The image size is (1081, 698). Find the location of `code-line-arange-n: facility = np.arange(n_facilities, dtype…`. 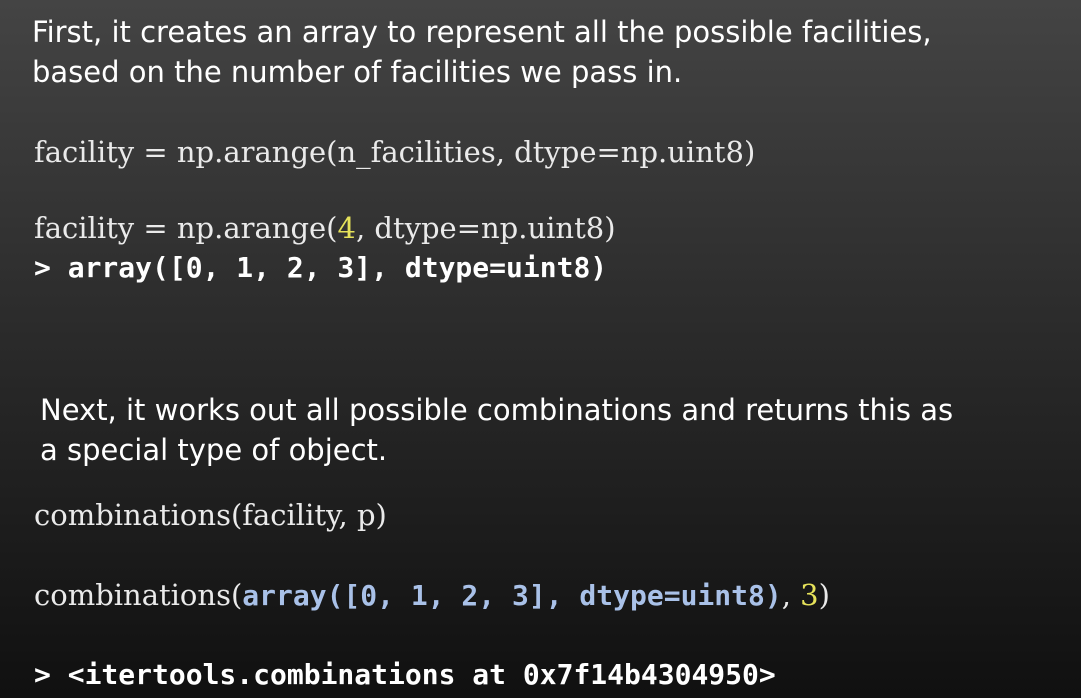

code-line-arange-n: facility = np.arange(n_facilities, dtype… is located at coordinates (395, 152).